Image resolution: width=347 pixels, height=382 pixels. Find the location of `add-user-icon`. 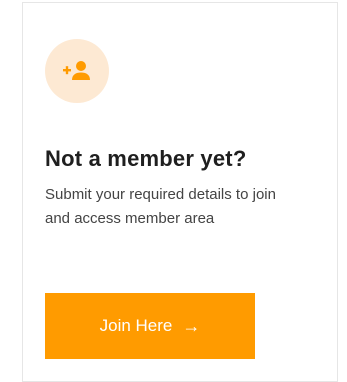

add-user-icon is located at coordinates (76, 70).